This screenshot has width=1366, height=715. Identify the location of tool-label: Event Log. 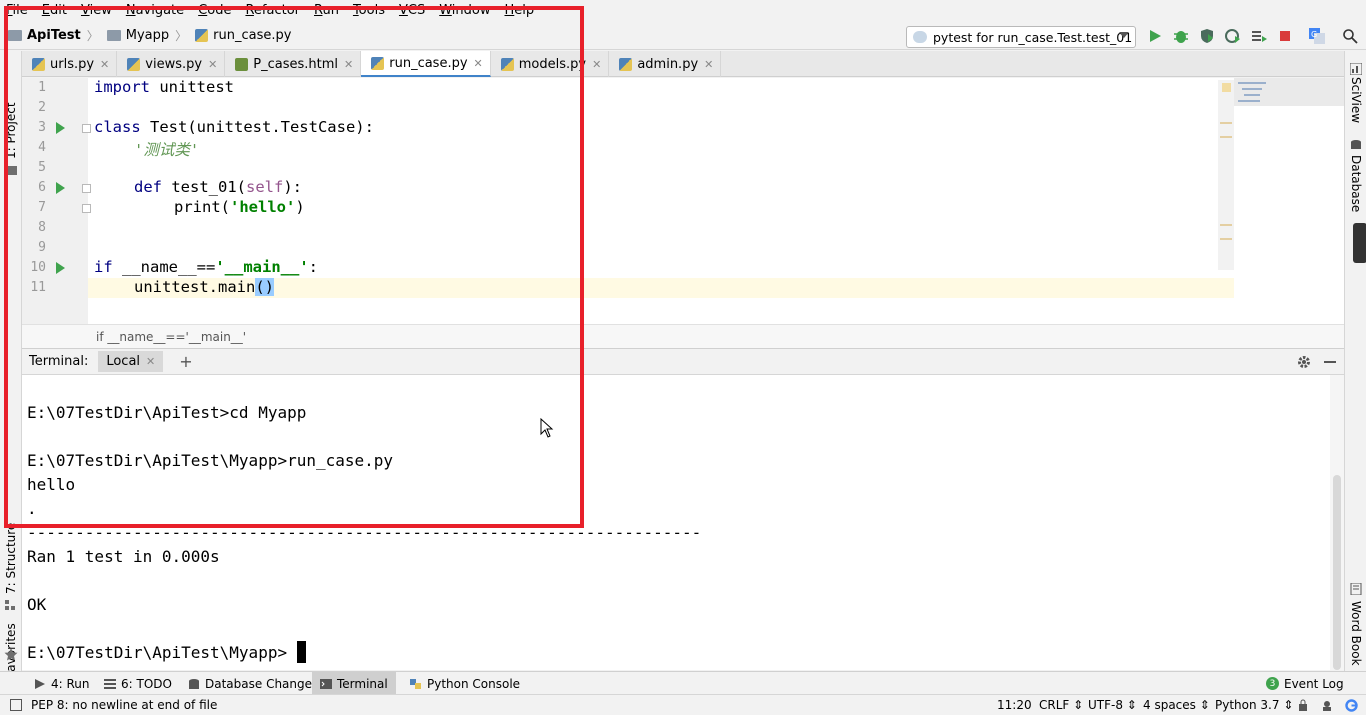
(1314, 683).